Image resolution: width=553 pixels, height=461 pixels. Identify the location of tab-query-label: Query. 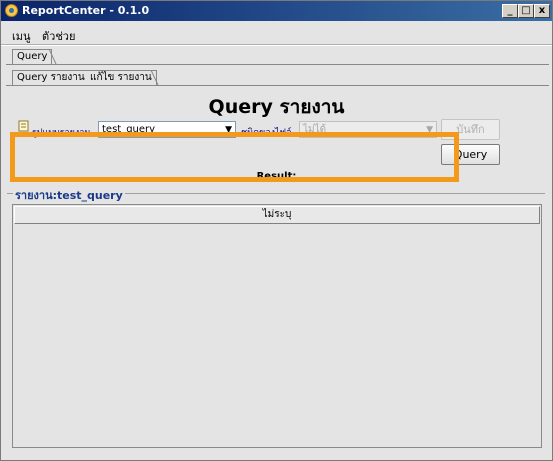
(32, 56).